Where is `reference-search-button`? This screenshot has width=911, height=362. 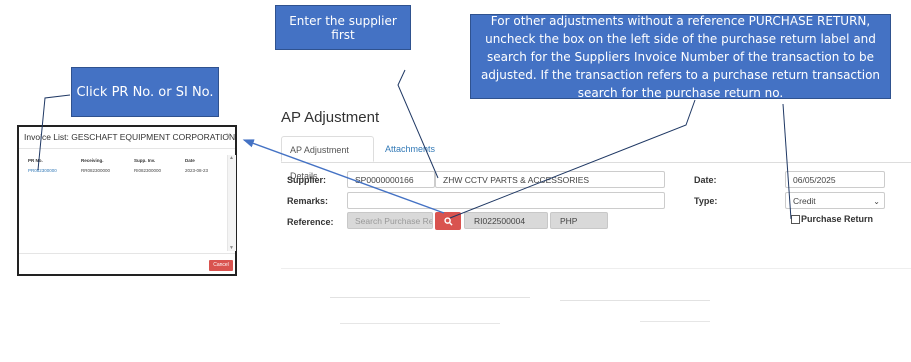 reference-search-button is located at coordinates (448, 221).